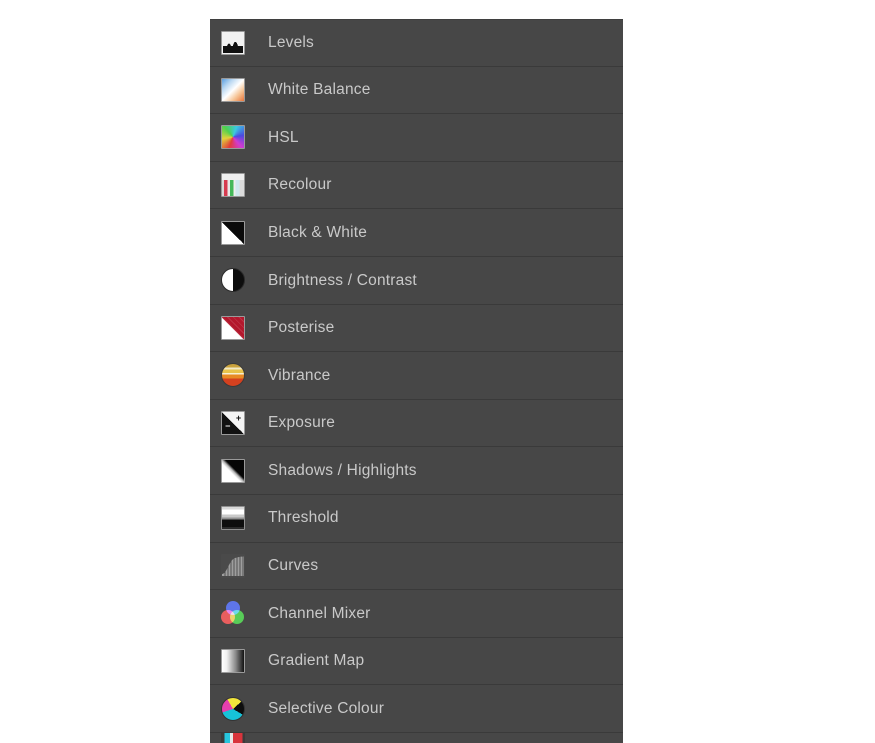 This screenshot has width=875, height=743. I want to click on adjustment-item-exposure: + − Exposure, so click(416, 423).